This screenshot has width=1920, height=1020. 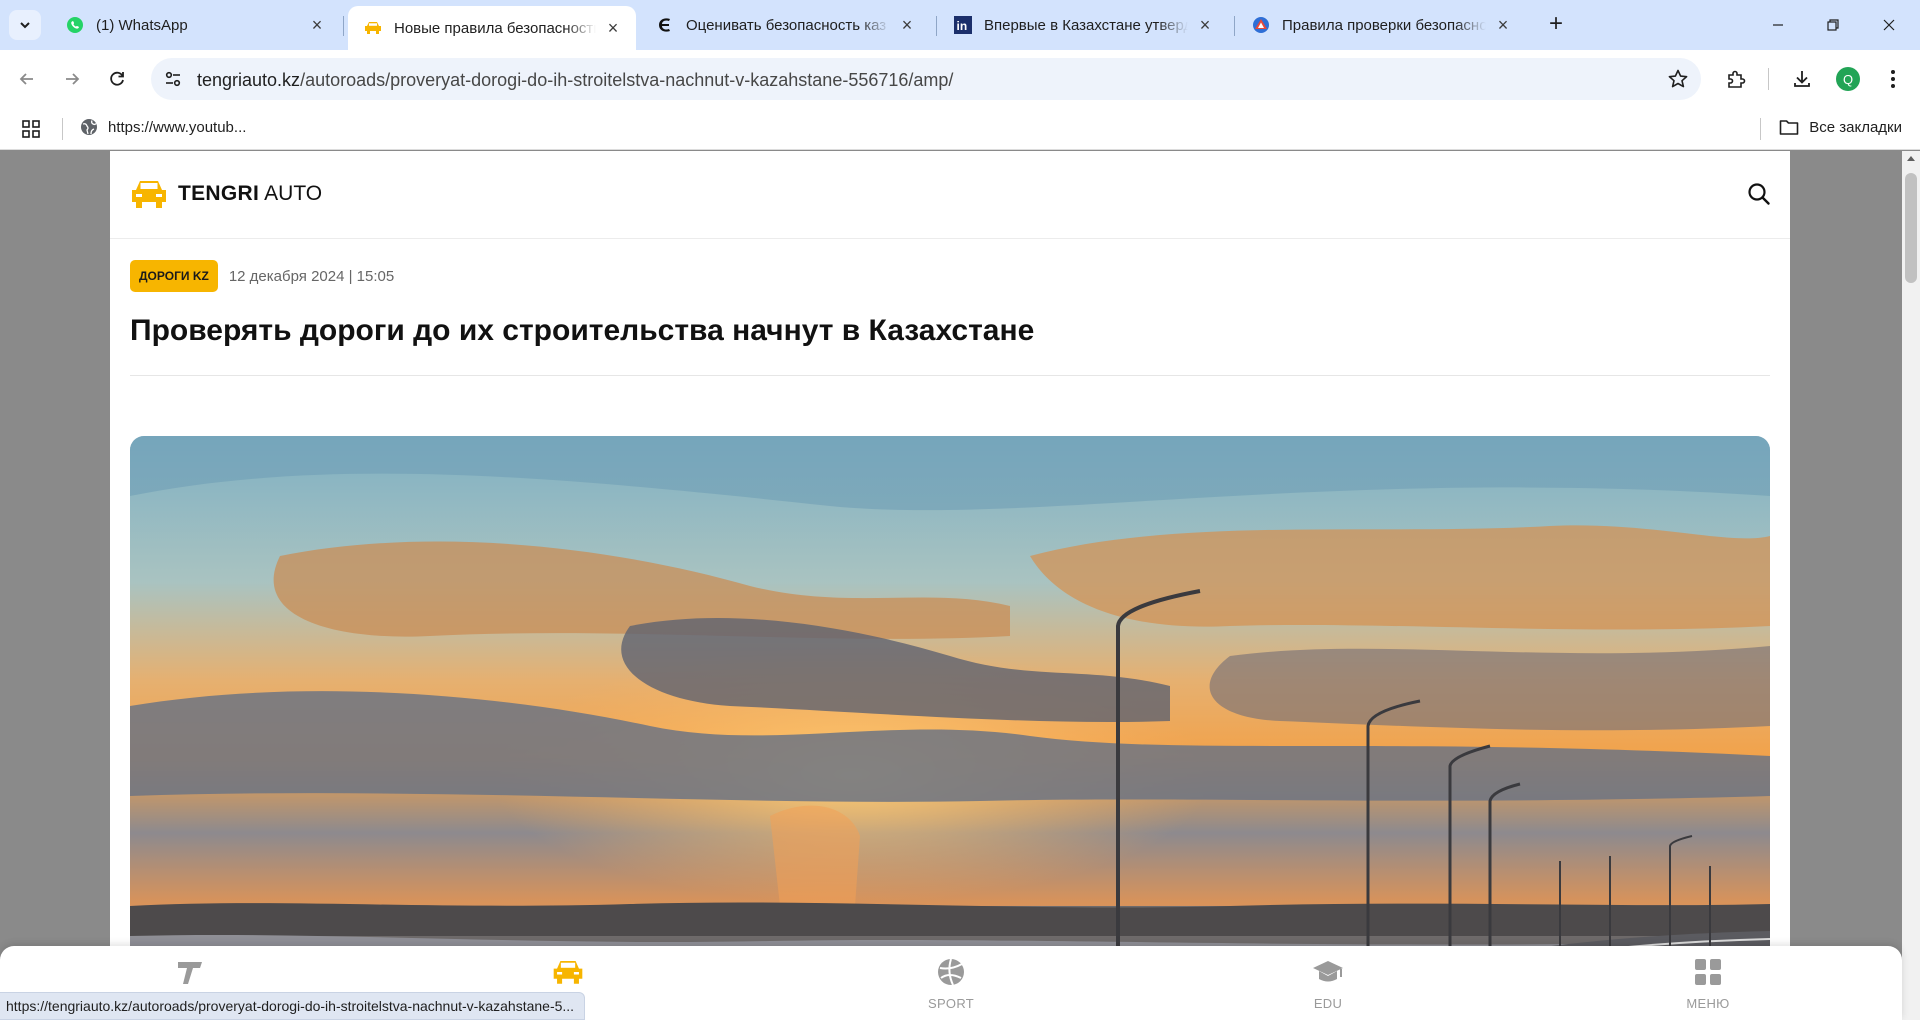 What do you see at coordinates (951, 1003) in the screenshot?
I see `nav-label: SPORT` at bounding box center [951, 1003].